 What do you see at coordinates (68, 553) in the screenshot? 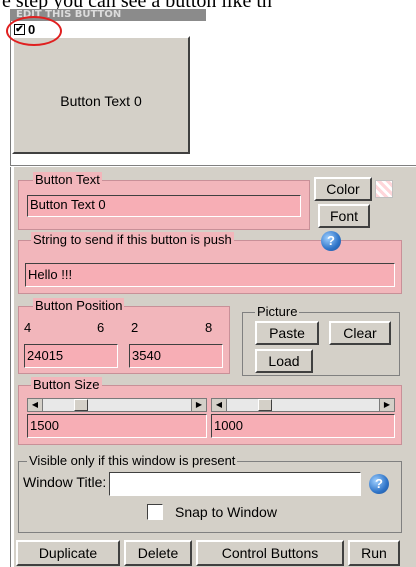
I see `duplicate-button: Duplicate` at bounding box center [68, 553].